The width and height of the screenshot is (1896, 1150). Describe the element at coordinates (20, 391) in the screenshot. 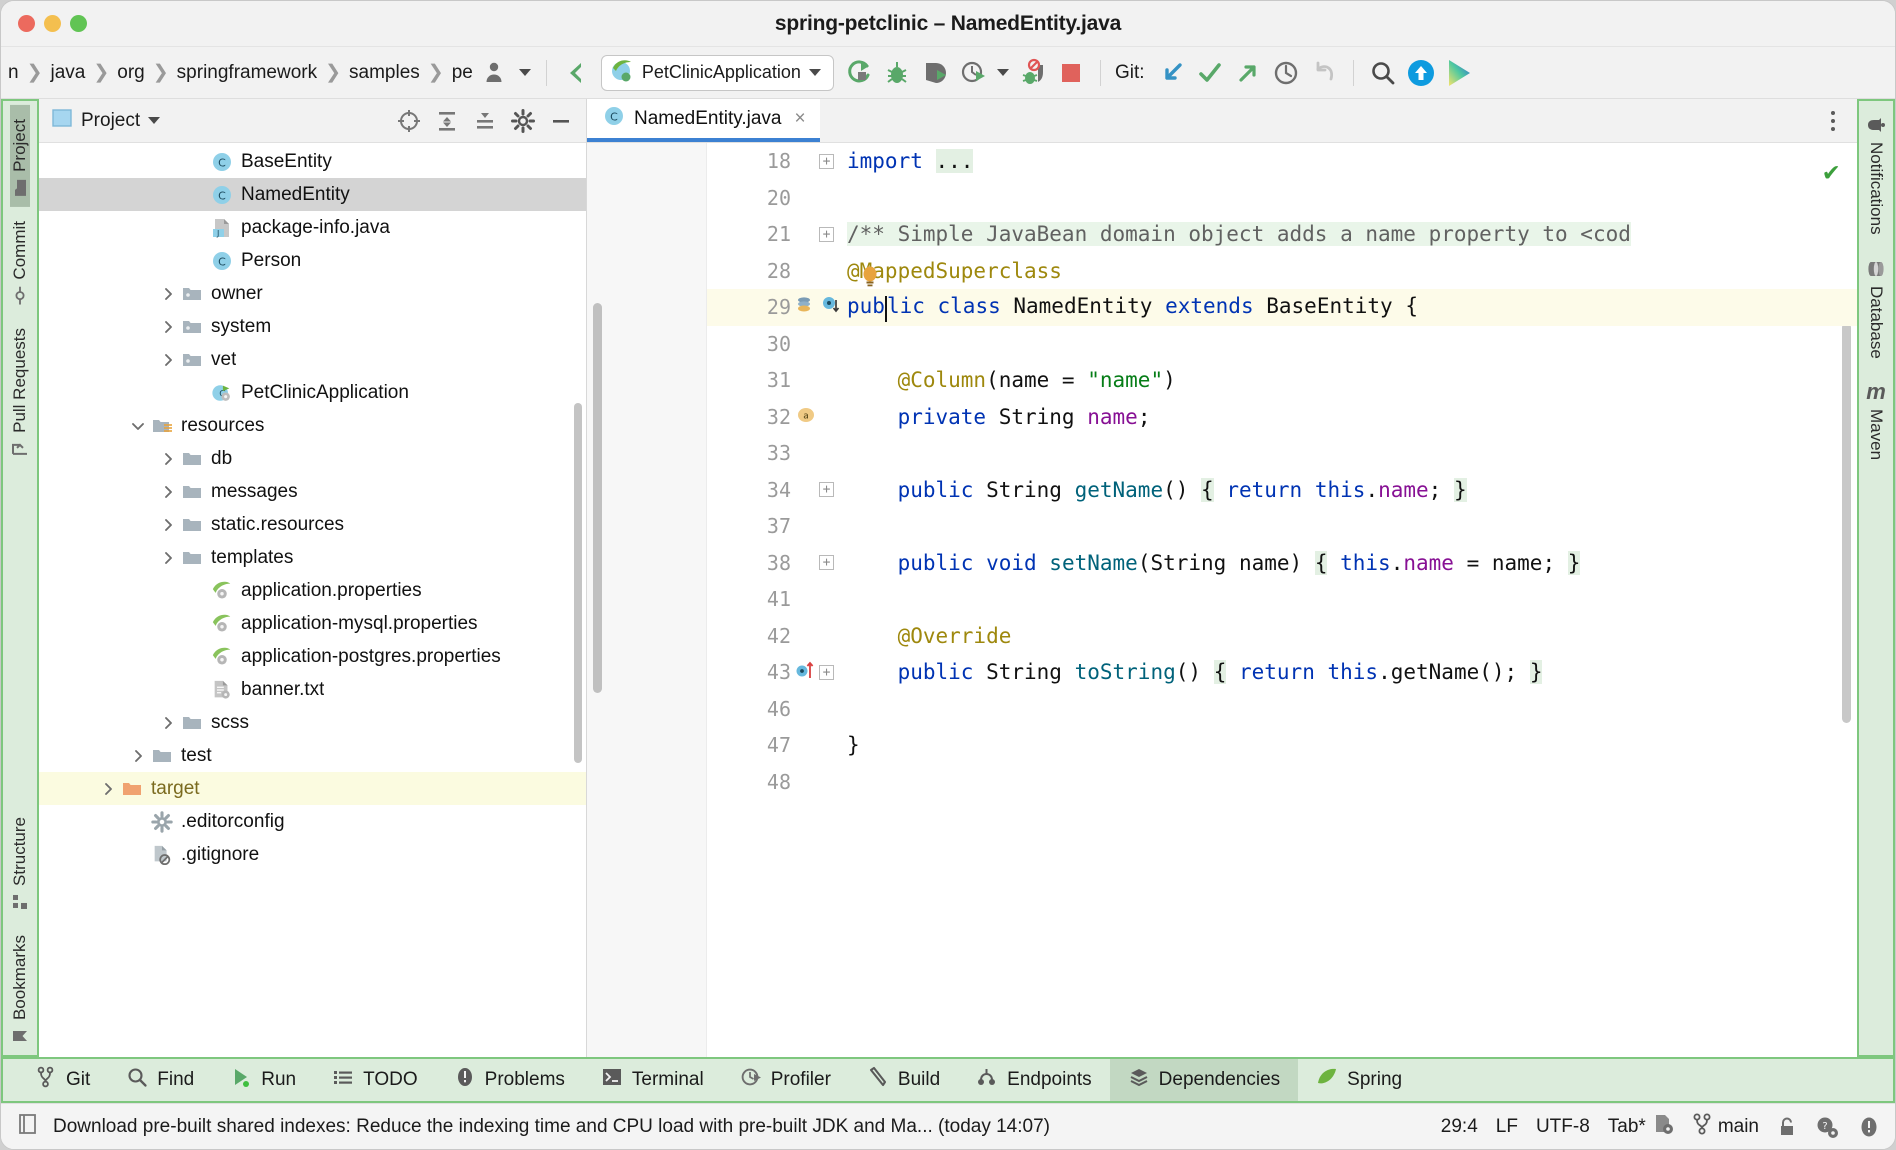

I see `sidebar-item-pull-requests: Pull Requests` at that location.